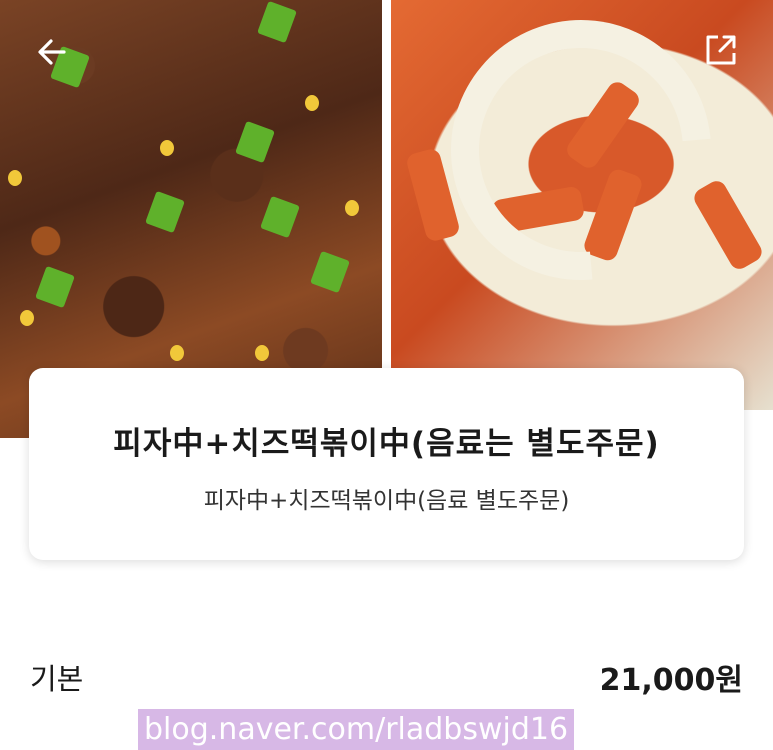 The height and width of the screenshot is (750, 773). I want to click on share-external-icon, so click(721, 50).